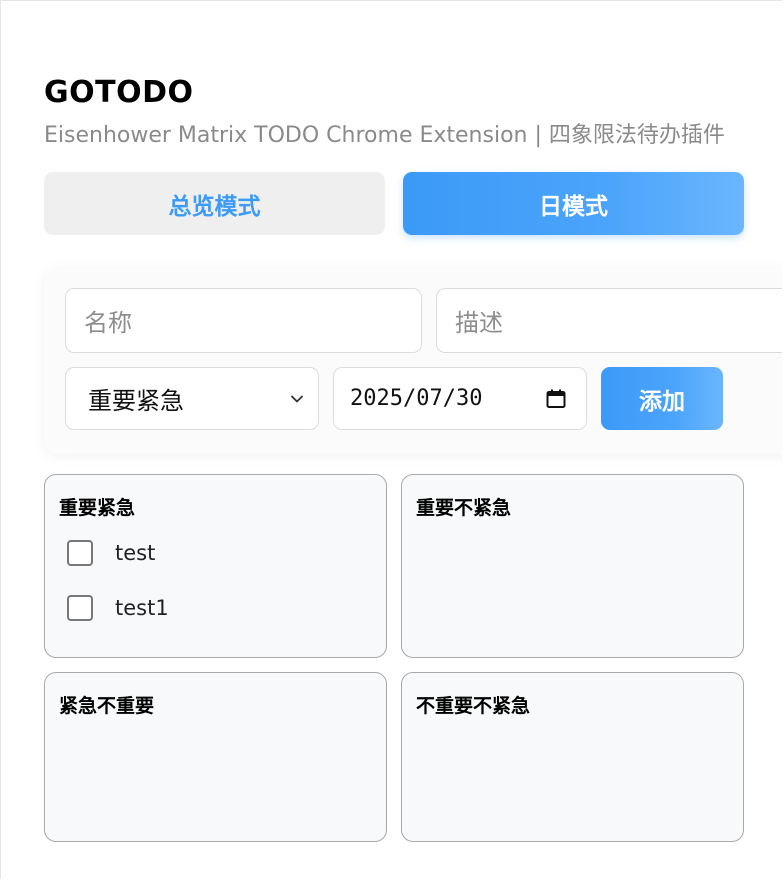  What do you see at coordinates (215, 566) in the screenshot?
I see `quadrant-important-urgent: 重要紧急 test test1` at bounding box center [215, 566].